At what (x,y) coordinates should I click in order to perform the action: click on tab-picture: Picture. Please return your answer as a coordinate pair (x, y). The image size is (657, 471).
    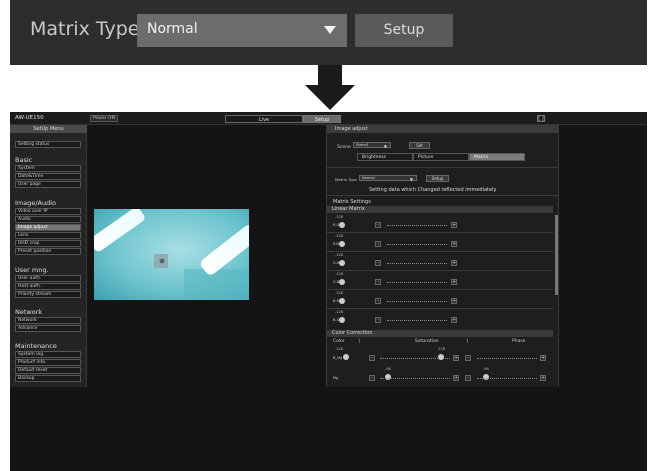
    Looking at the image, I should click on (441, 157).